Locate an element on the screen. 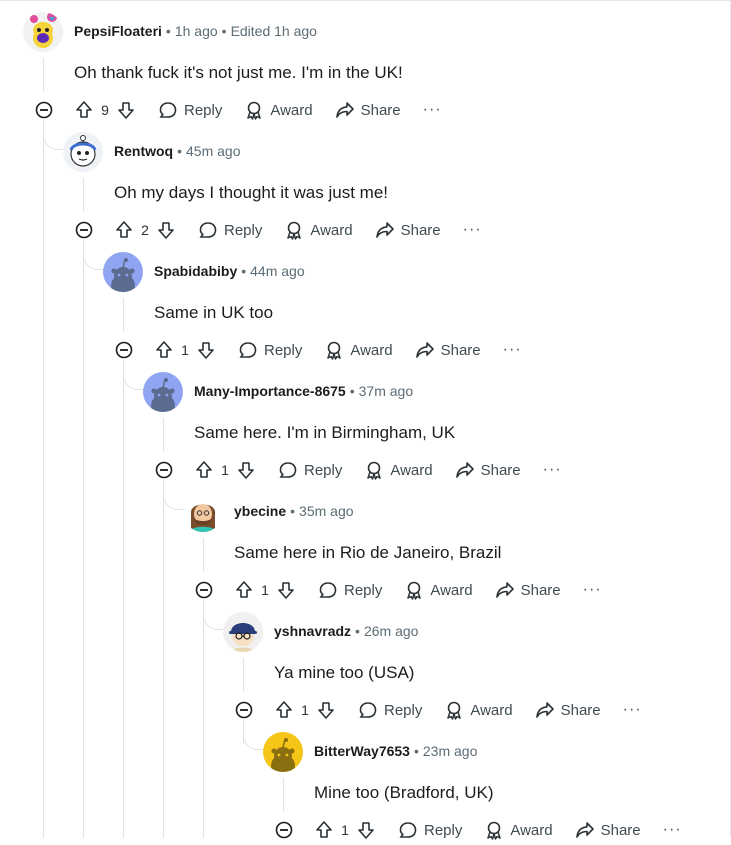 The image size is (731, 845). timestamp: 26m ago is located at coordinates (391, 631).